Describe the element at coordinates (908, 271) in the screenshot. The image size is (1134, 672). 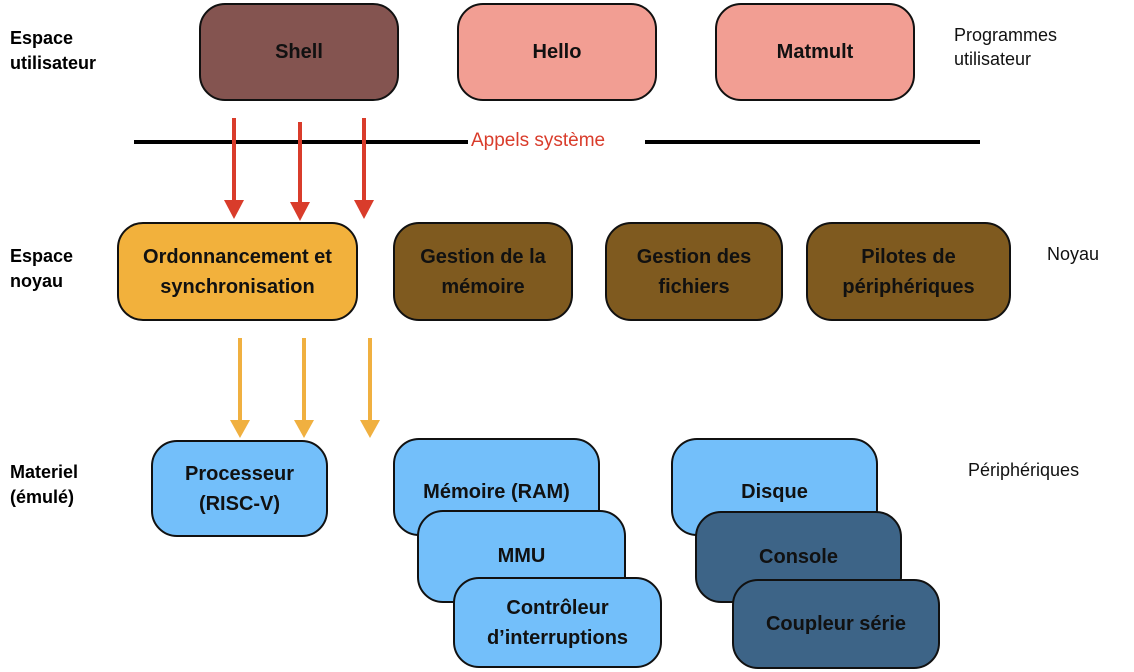
I see `kernel-drivers: Pilotes de périphériques` at that location.